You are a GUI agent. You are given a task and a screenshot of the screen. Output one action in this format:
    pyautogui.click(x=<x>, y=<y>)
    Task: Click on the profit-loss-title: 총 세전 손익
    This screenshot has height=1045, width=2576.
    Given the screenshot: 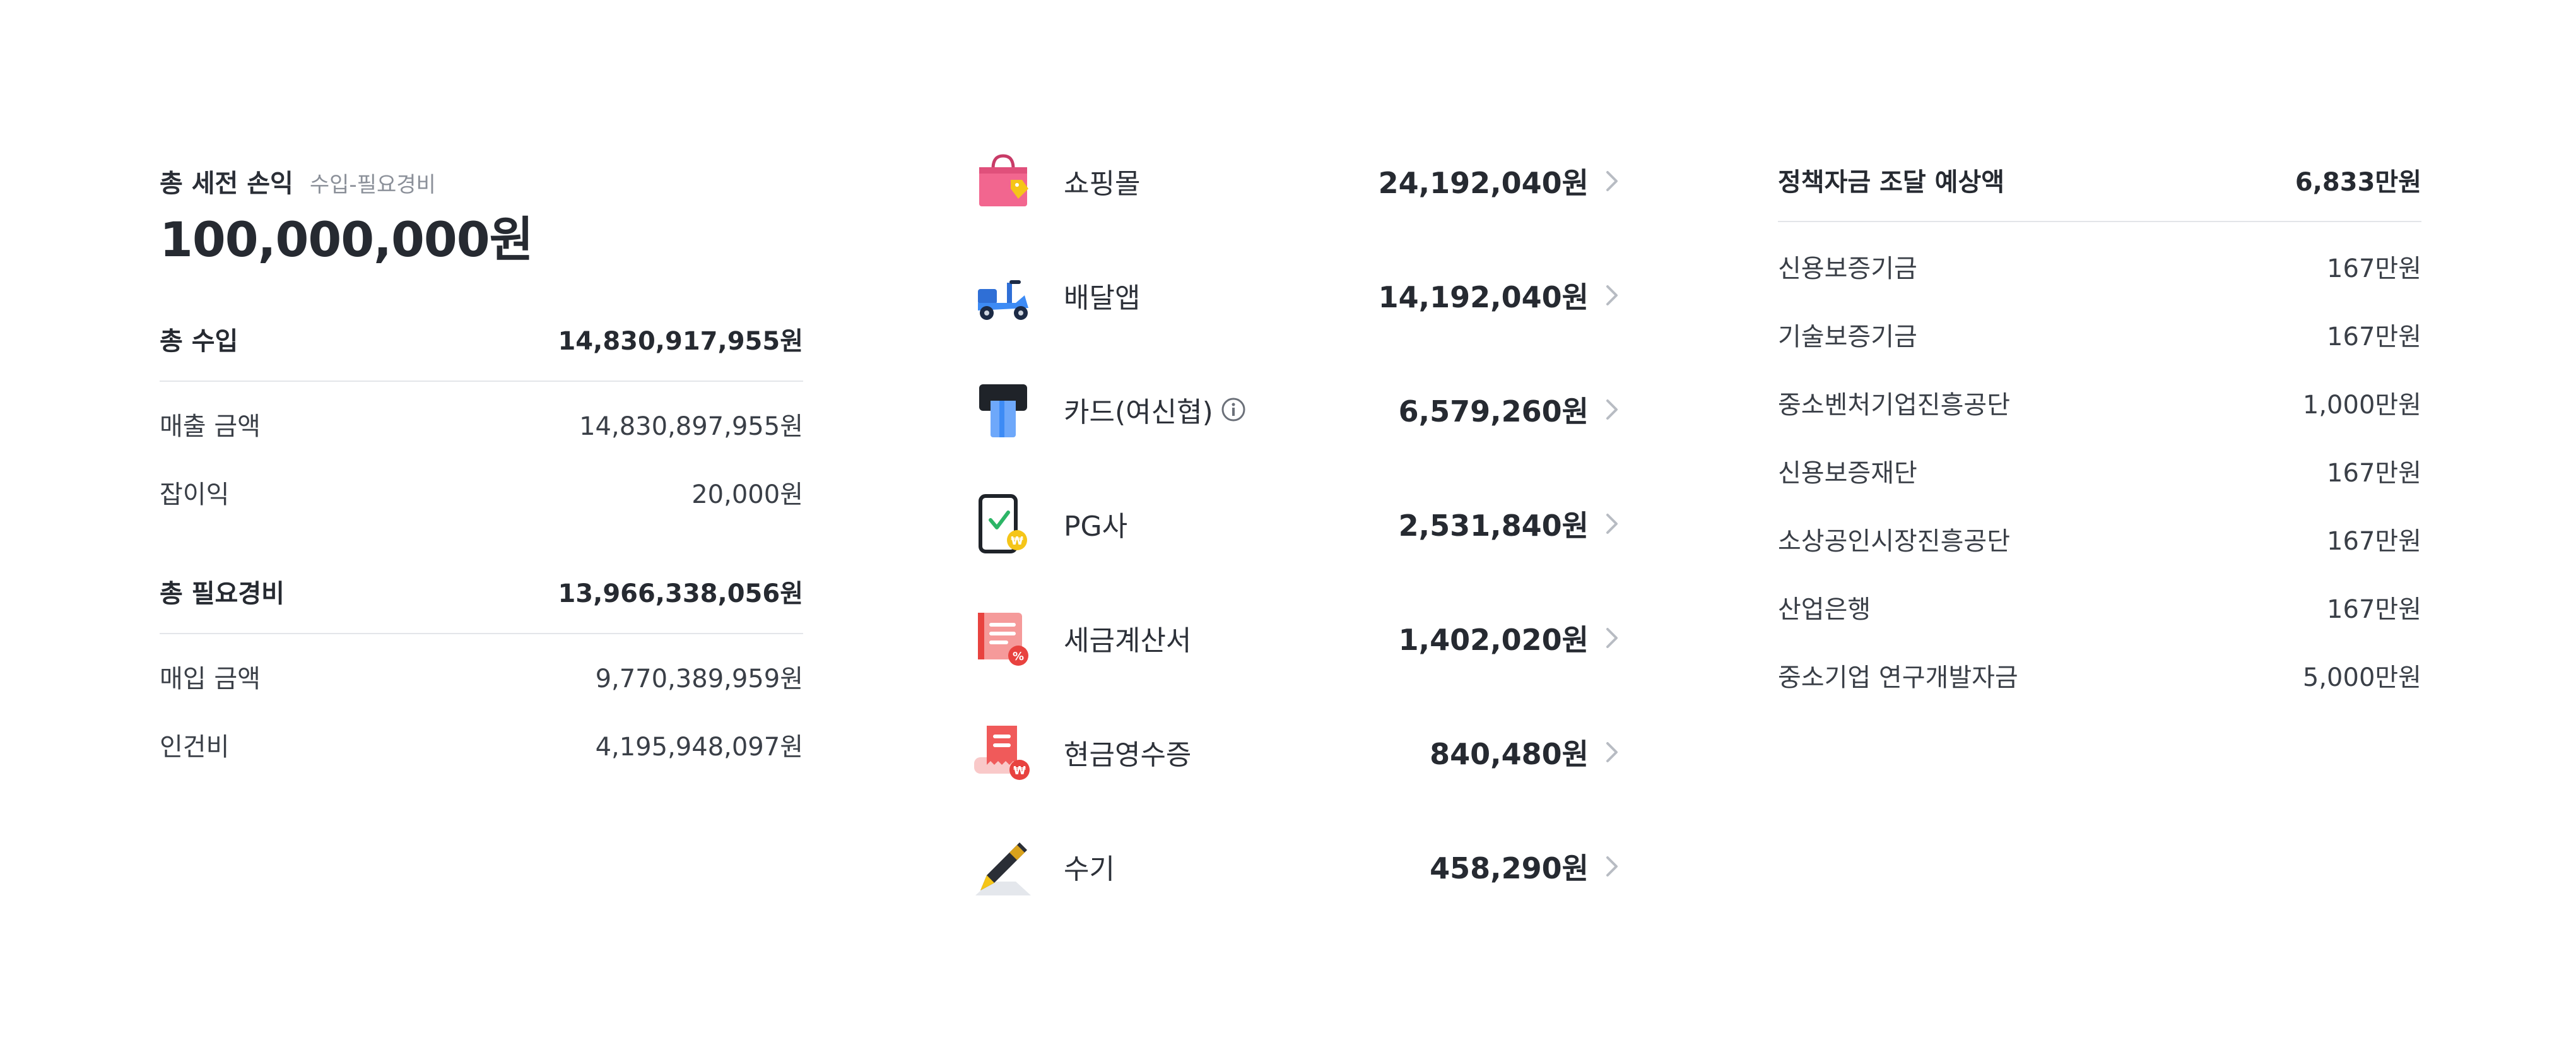 What is the action you would take?
    pyautogui.click(x=227, y=184)
    